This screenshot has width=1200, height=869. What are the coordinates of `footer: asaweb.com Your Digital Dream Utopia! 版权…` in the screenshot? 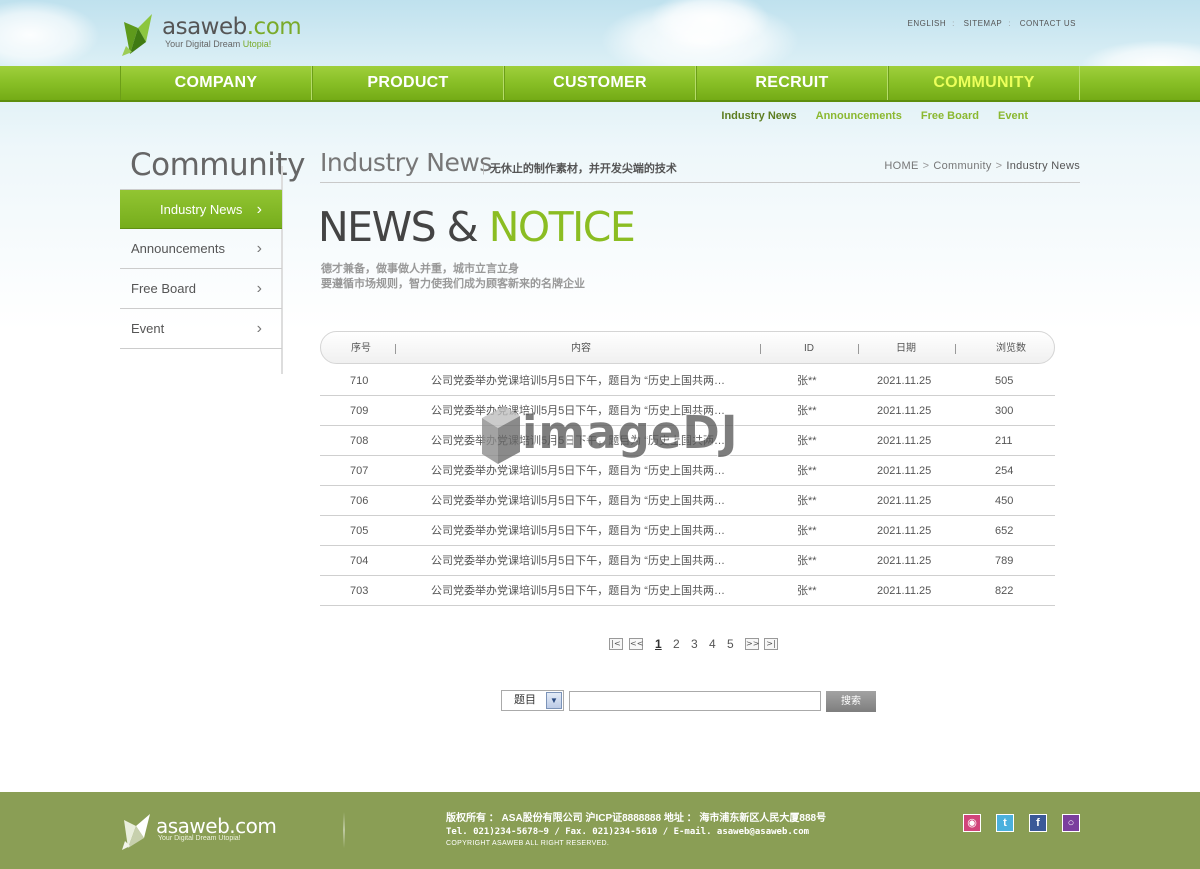 It's located at (600, 830).